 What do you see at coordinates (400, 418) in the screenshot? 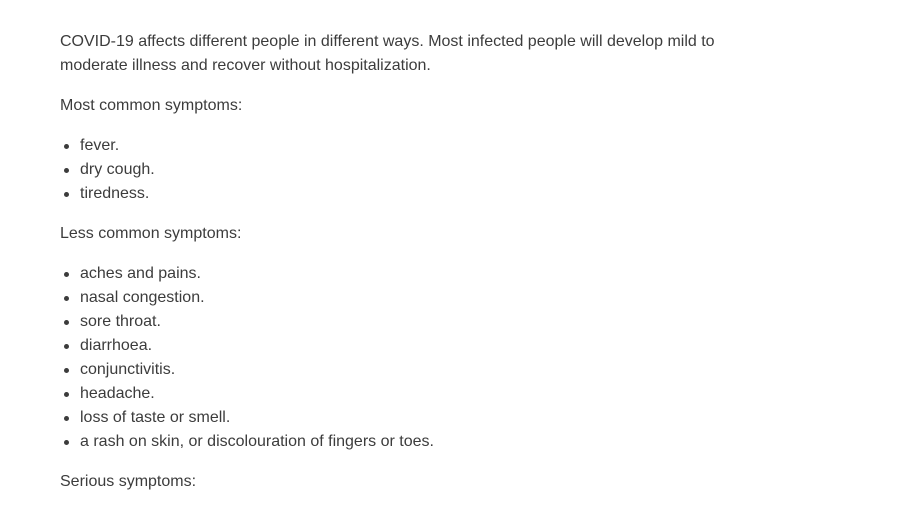
I see `list-item: loss of taste or smell.` at bounding box center [400, 418].